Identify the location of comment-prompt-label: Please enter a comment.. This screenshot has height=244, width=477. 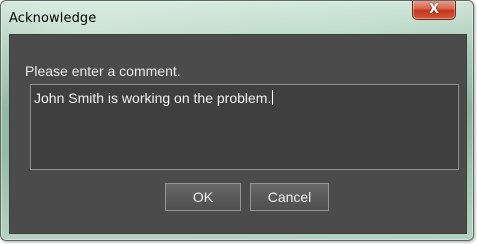
(103, 71).